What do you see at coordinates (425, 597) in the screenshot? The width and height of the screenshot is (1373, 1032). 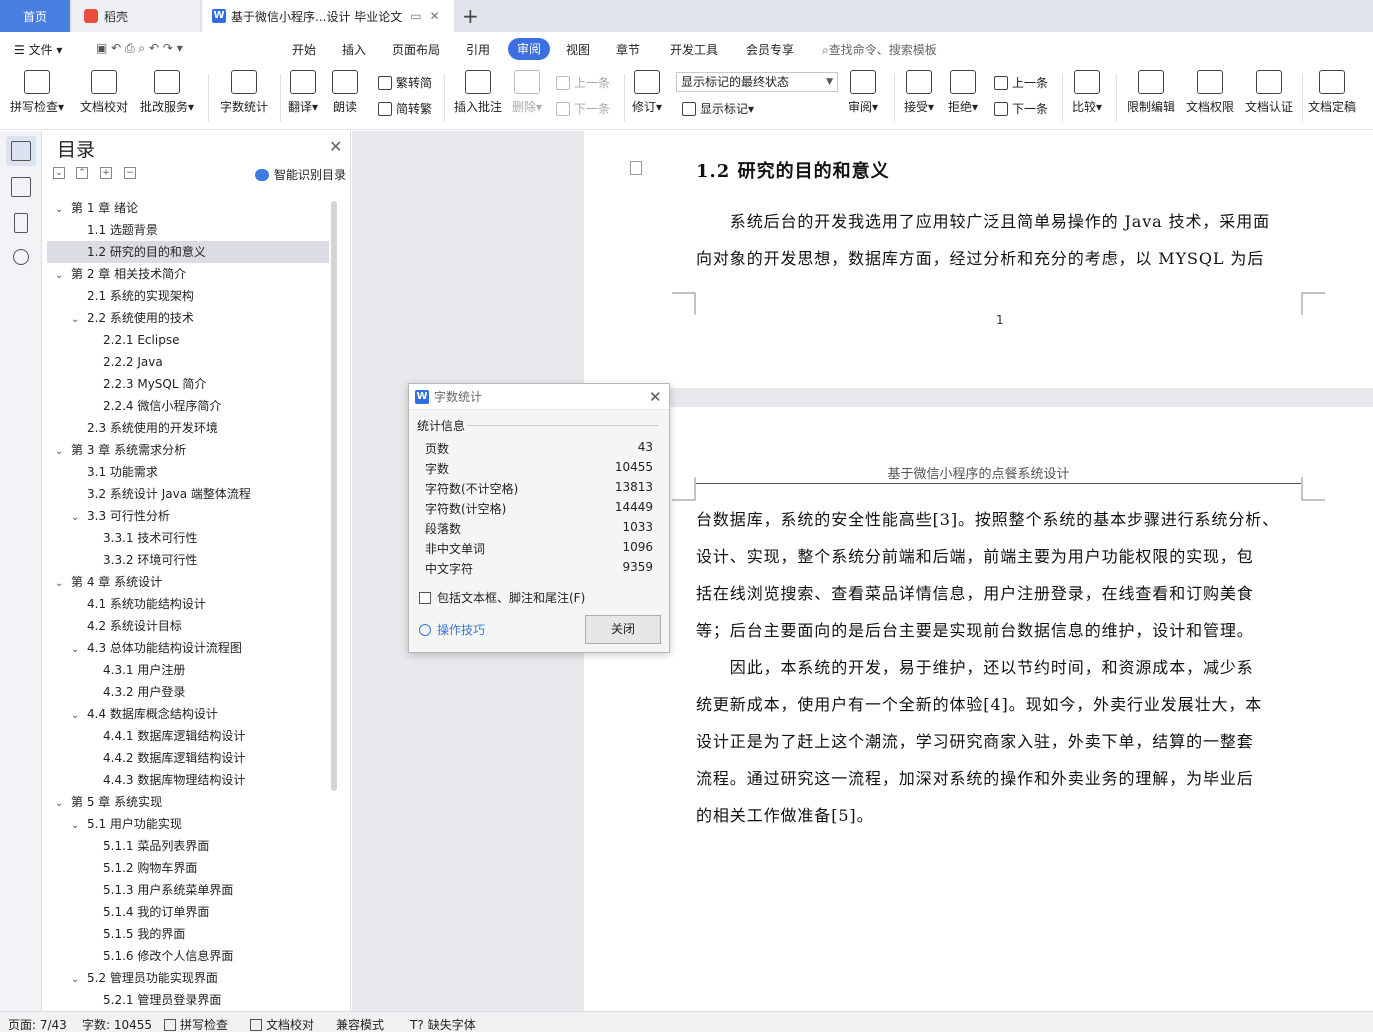 I see `checkbox-icon` at bounding box center [425, 597].